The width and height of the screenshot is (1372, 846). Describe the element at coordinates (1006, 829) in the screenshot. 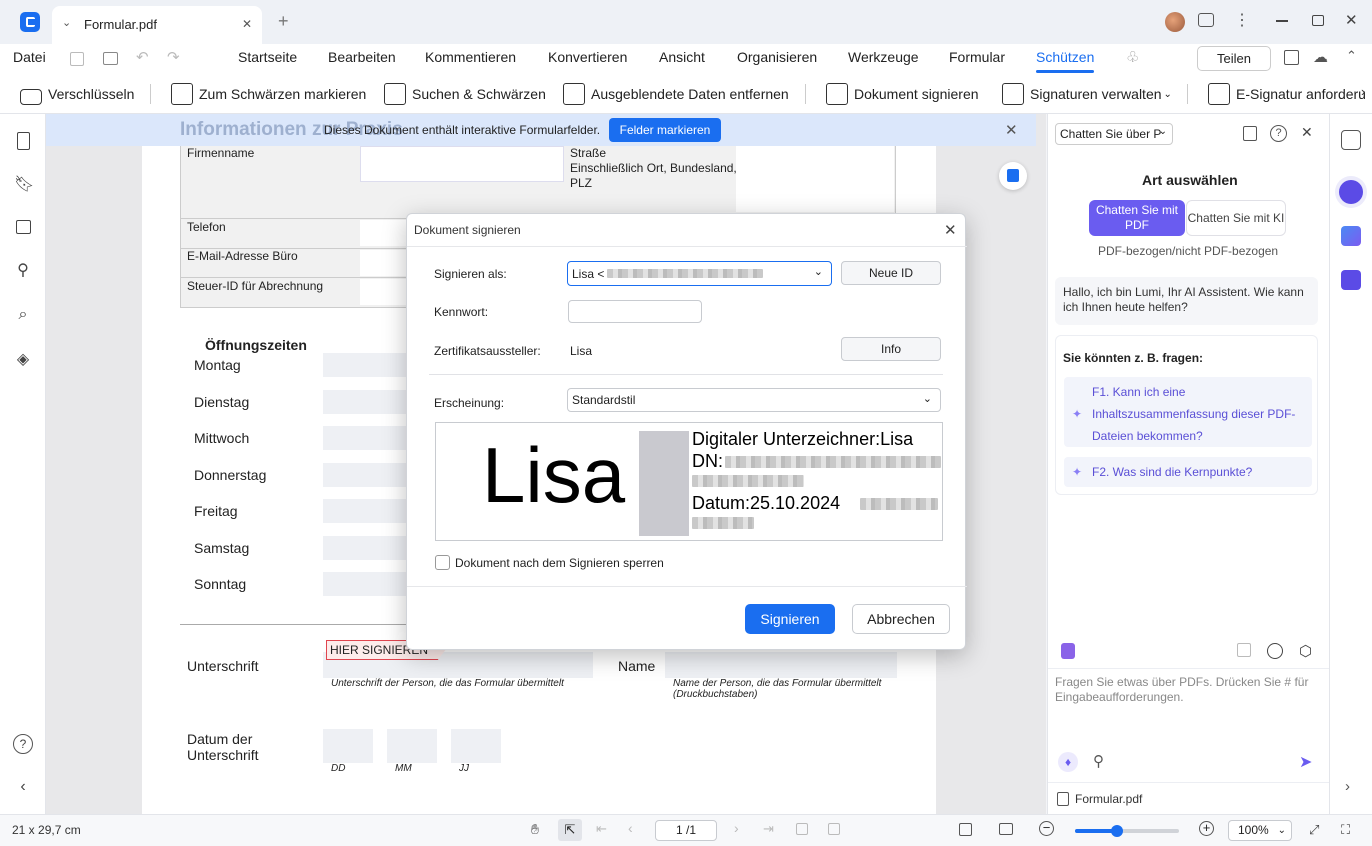

I see `view-mode-icon` at that location.